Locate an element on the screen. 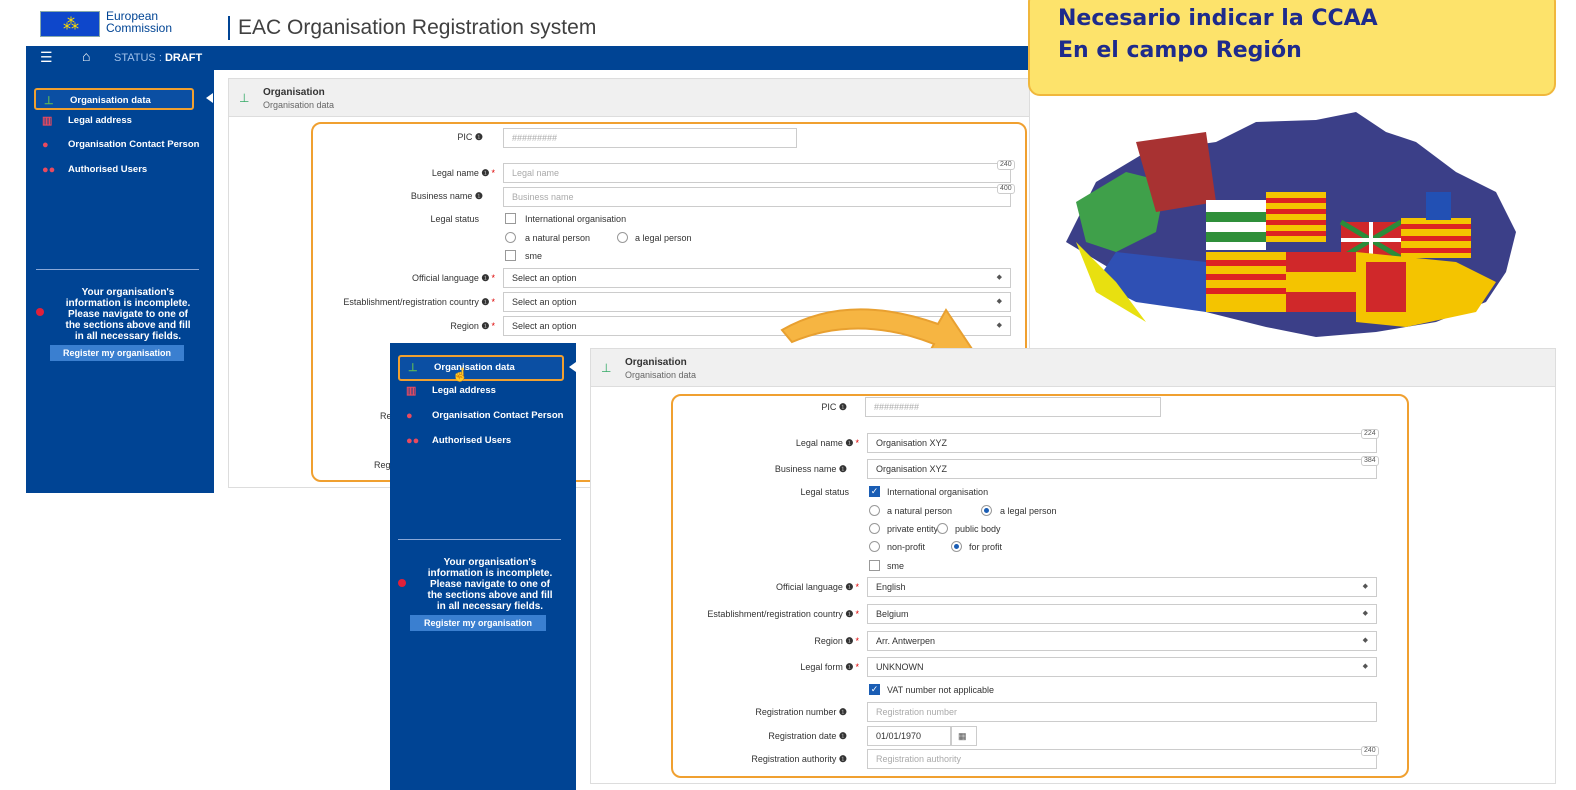 This screenshot has width=1576, height=790. status-indicator: STATUS : DRAFT is located at coordinates (158, 58).